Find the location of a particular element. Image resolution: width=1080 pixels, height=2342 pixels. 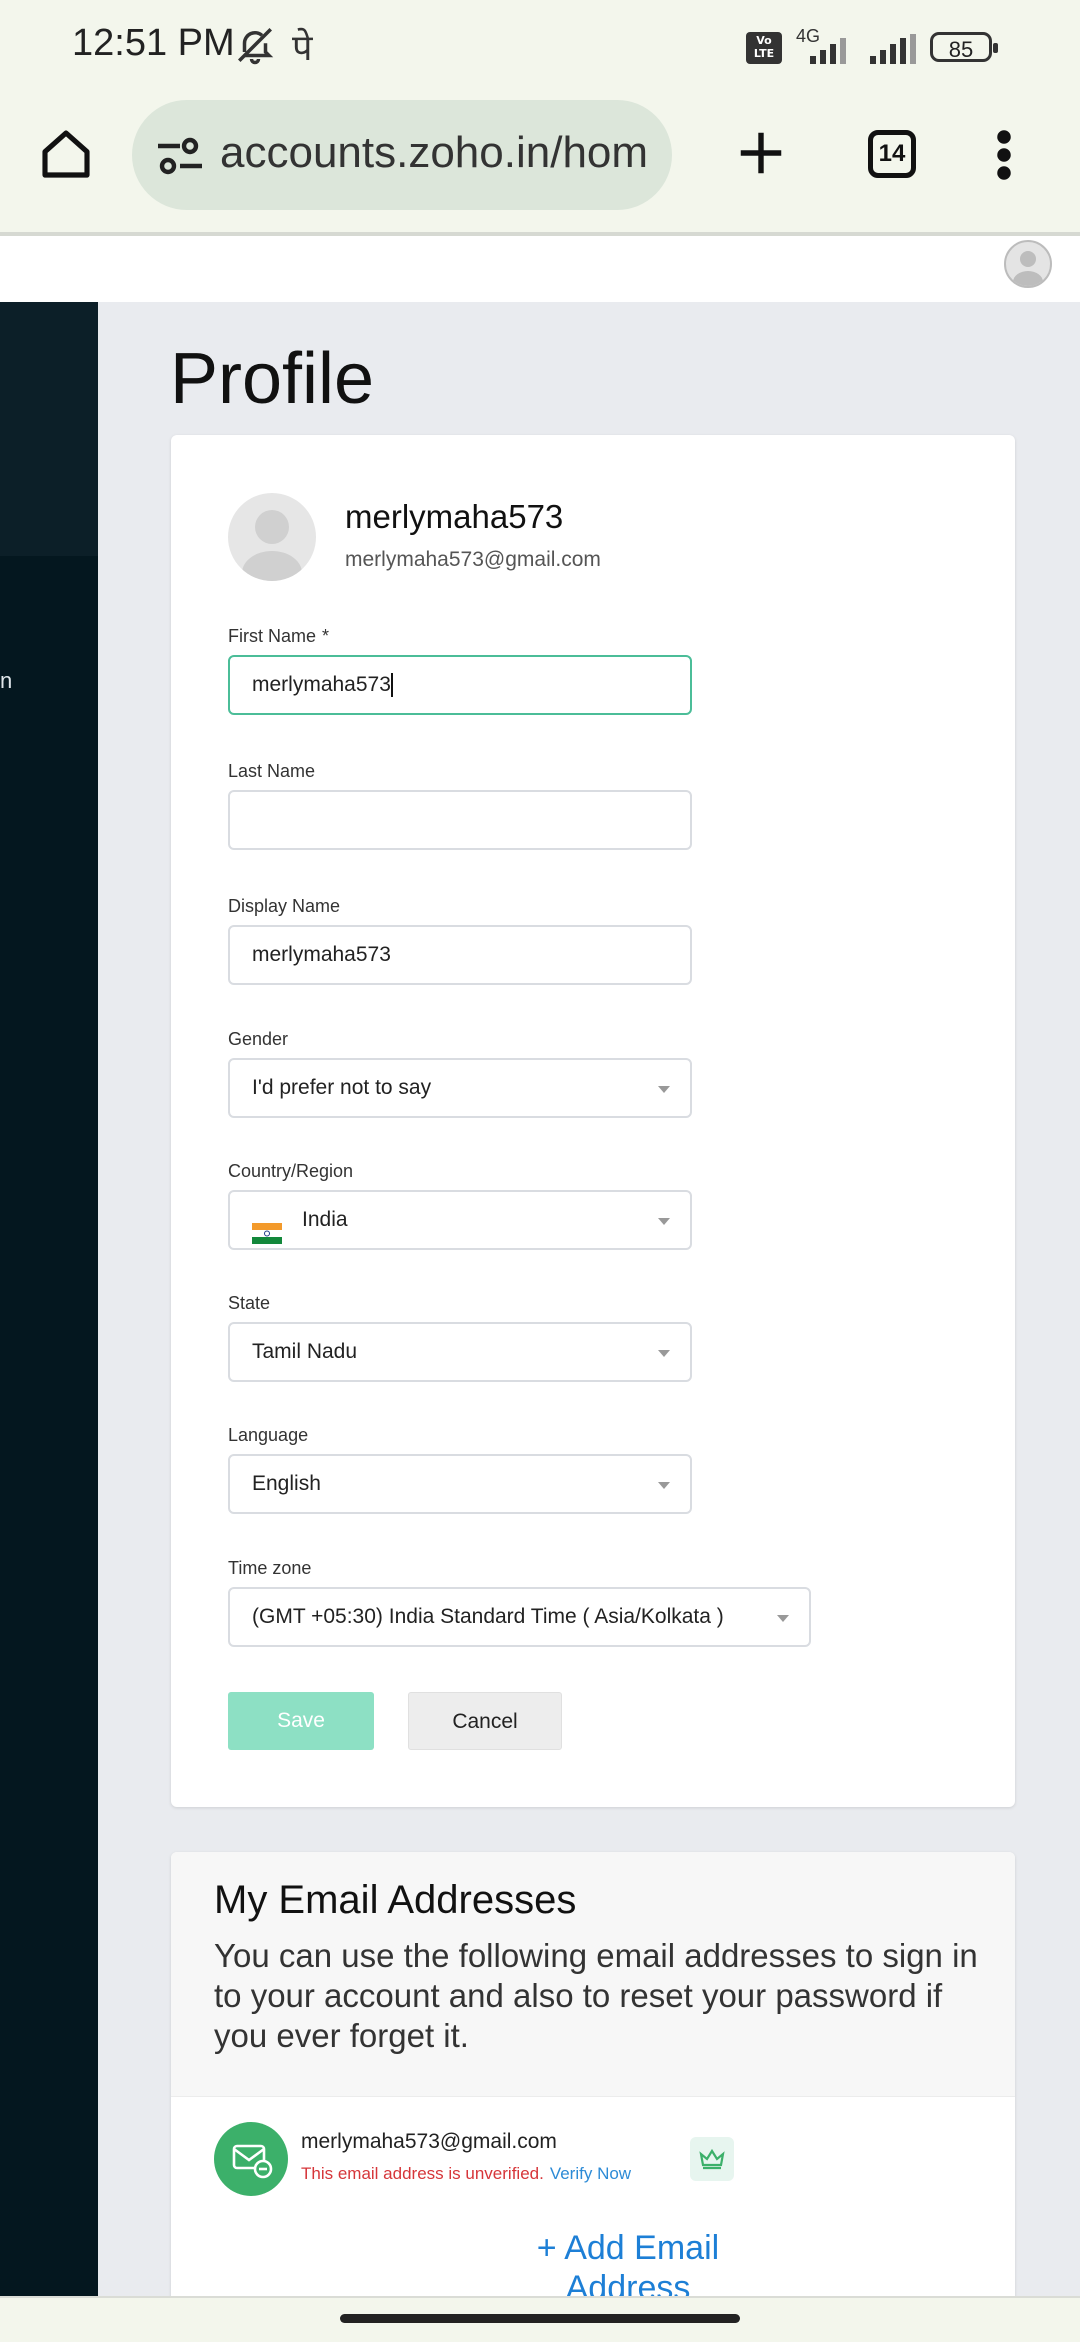

country-value: India is located at coordinates (325, 1219).